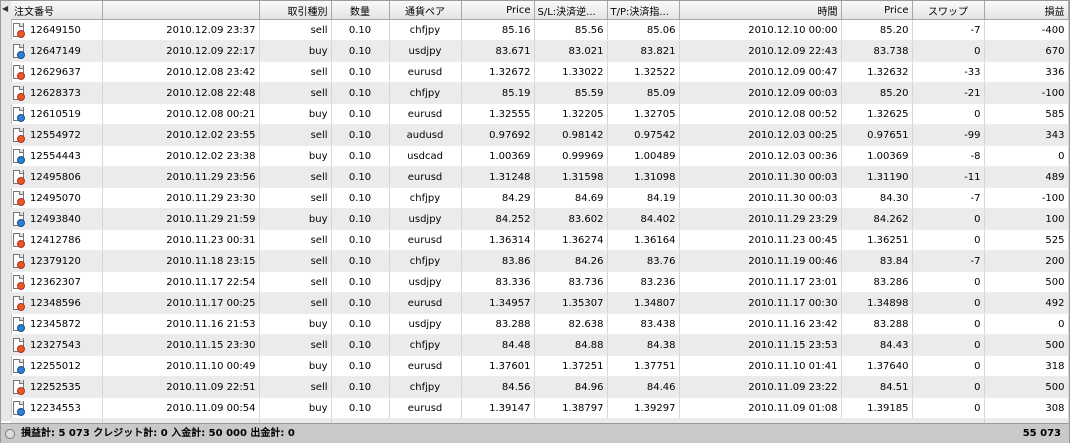 This screenshot has width=1070, height=443. I want to click on col-ticket-header: 注文番号, so click(57, 10).